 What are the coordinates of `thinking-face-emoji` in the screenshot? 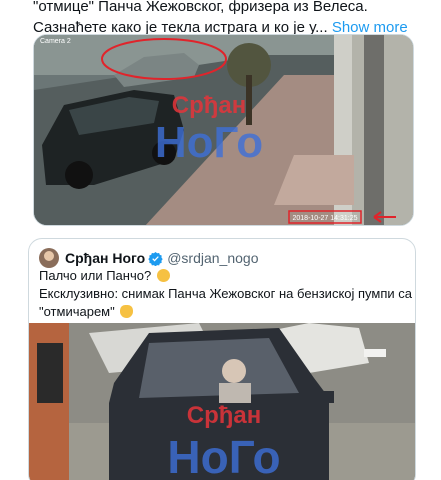 It's located at (163, 275).